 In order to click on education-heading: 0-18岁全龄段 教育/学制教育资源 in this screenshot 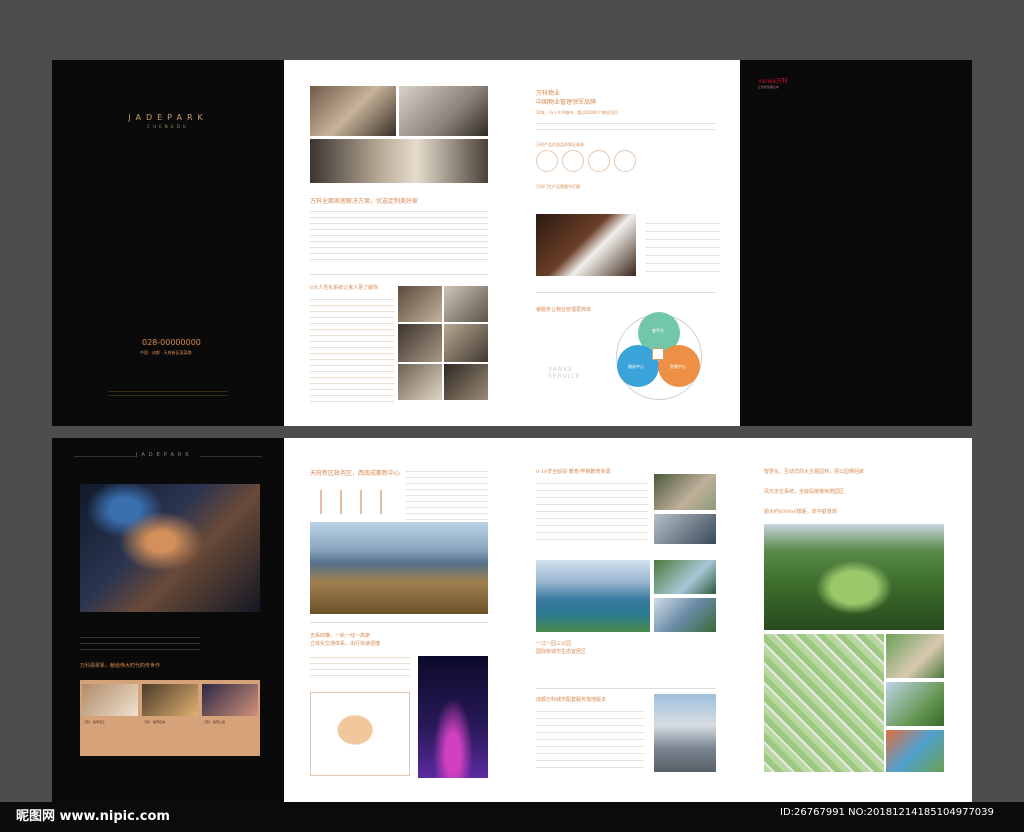, I will do `click(573, 472)`.